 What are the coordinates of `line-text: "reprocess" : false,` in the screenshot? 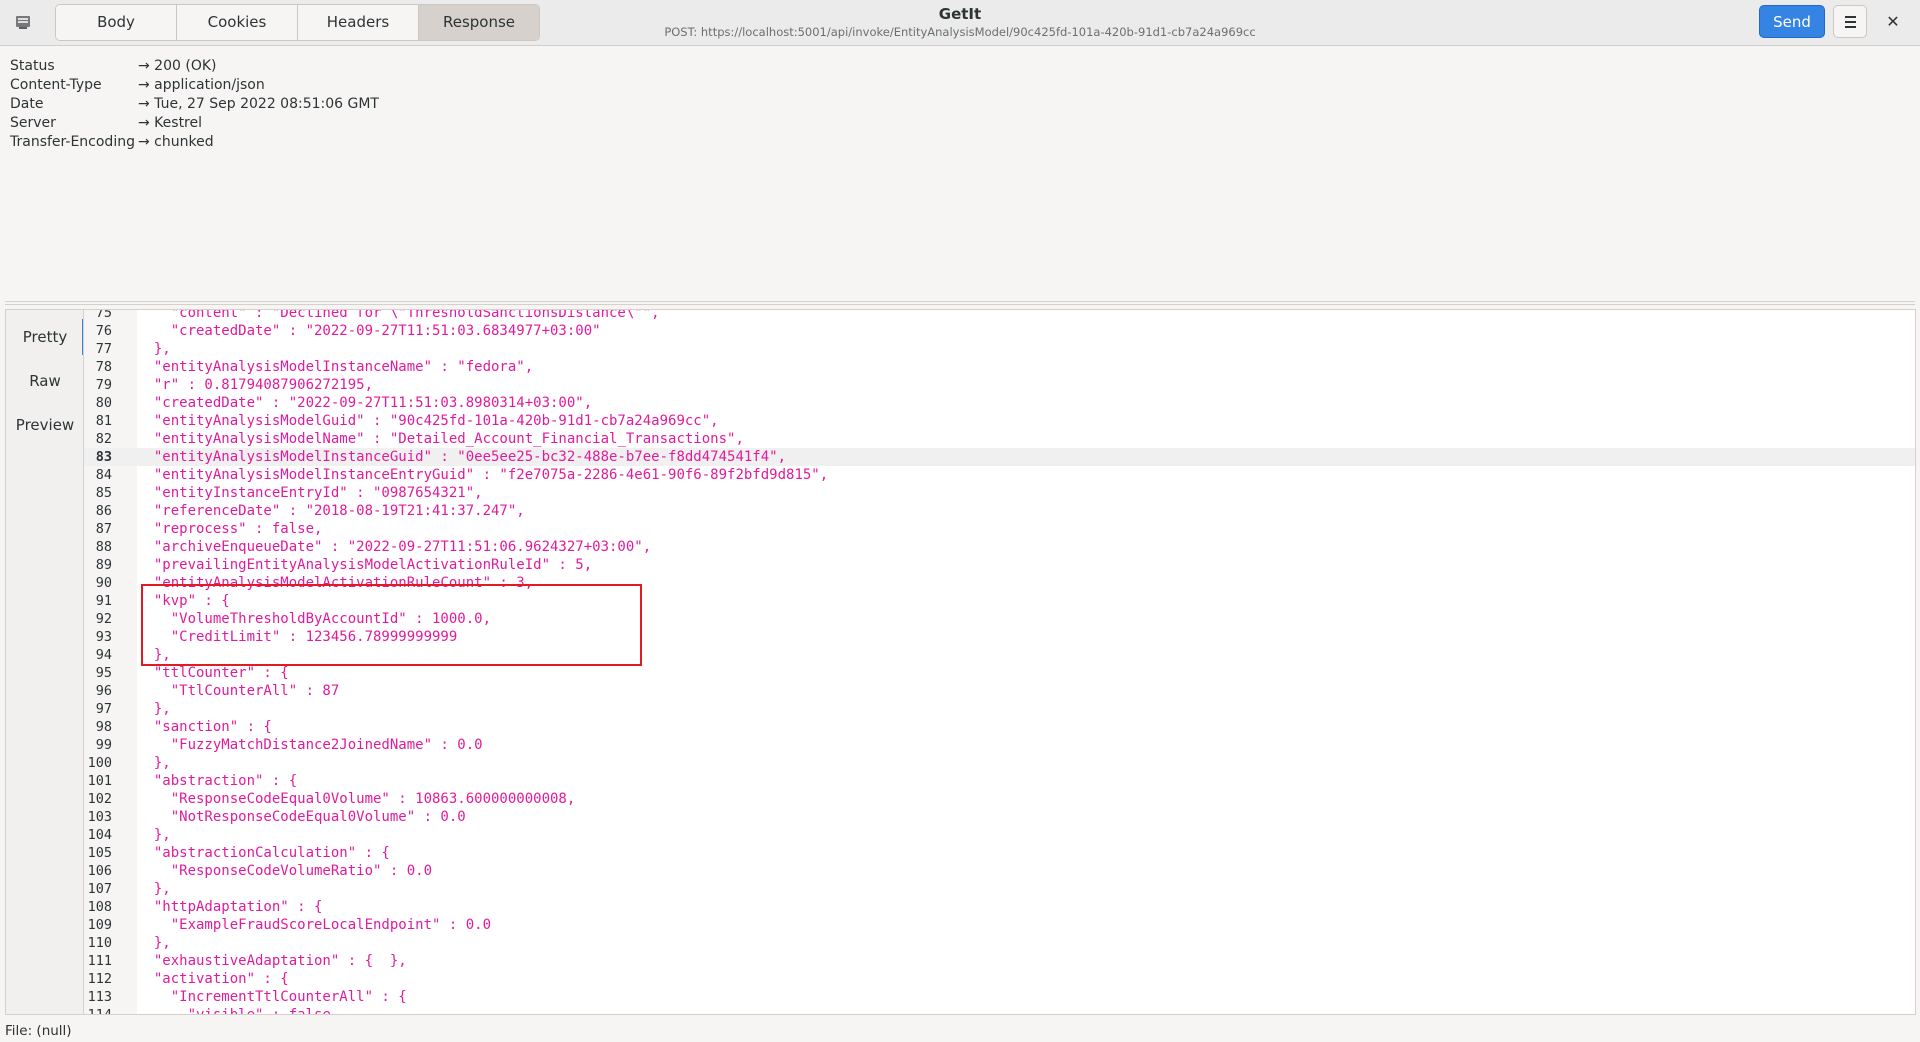 It's located at (230, 529).